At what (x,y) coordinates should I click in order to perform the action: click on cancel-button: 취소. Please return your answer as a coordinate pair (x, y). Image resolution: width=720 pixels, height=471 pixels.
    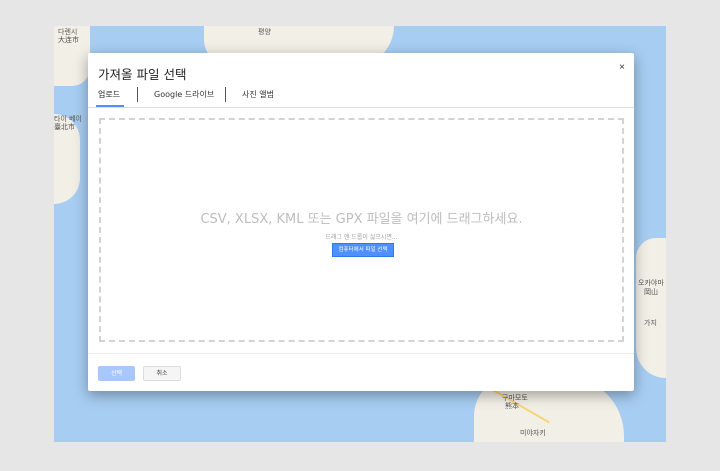
    Looking at the image, I should click on (162, 373).